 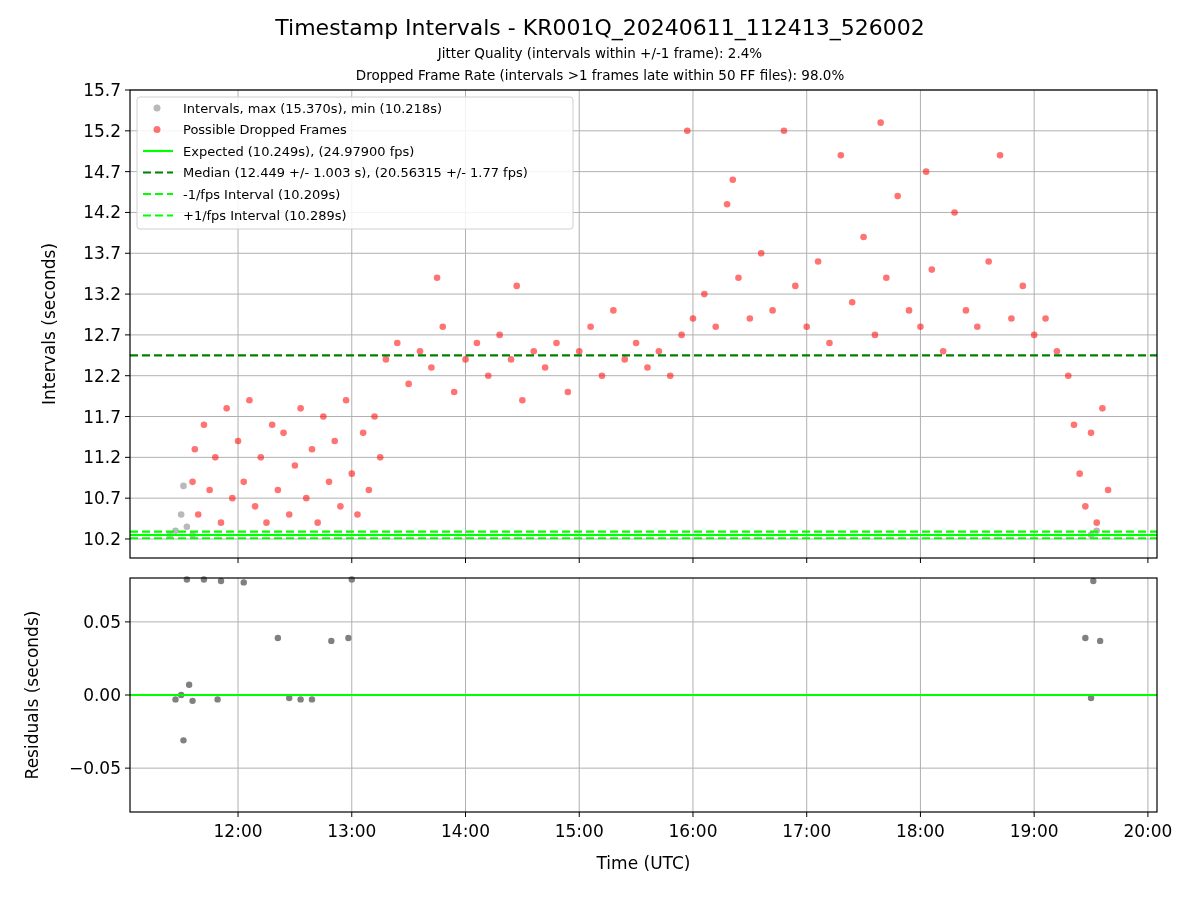 I want to click on x-axis-label: Time (UTC), so click(x=643, y=863).